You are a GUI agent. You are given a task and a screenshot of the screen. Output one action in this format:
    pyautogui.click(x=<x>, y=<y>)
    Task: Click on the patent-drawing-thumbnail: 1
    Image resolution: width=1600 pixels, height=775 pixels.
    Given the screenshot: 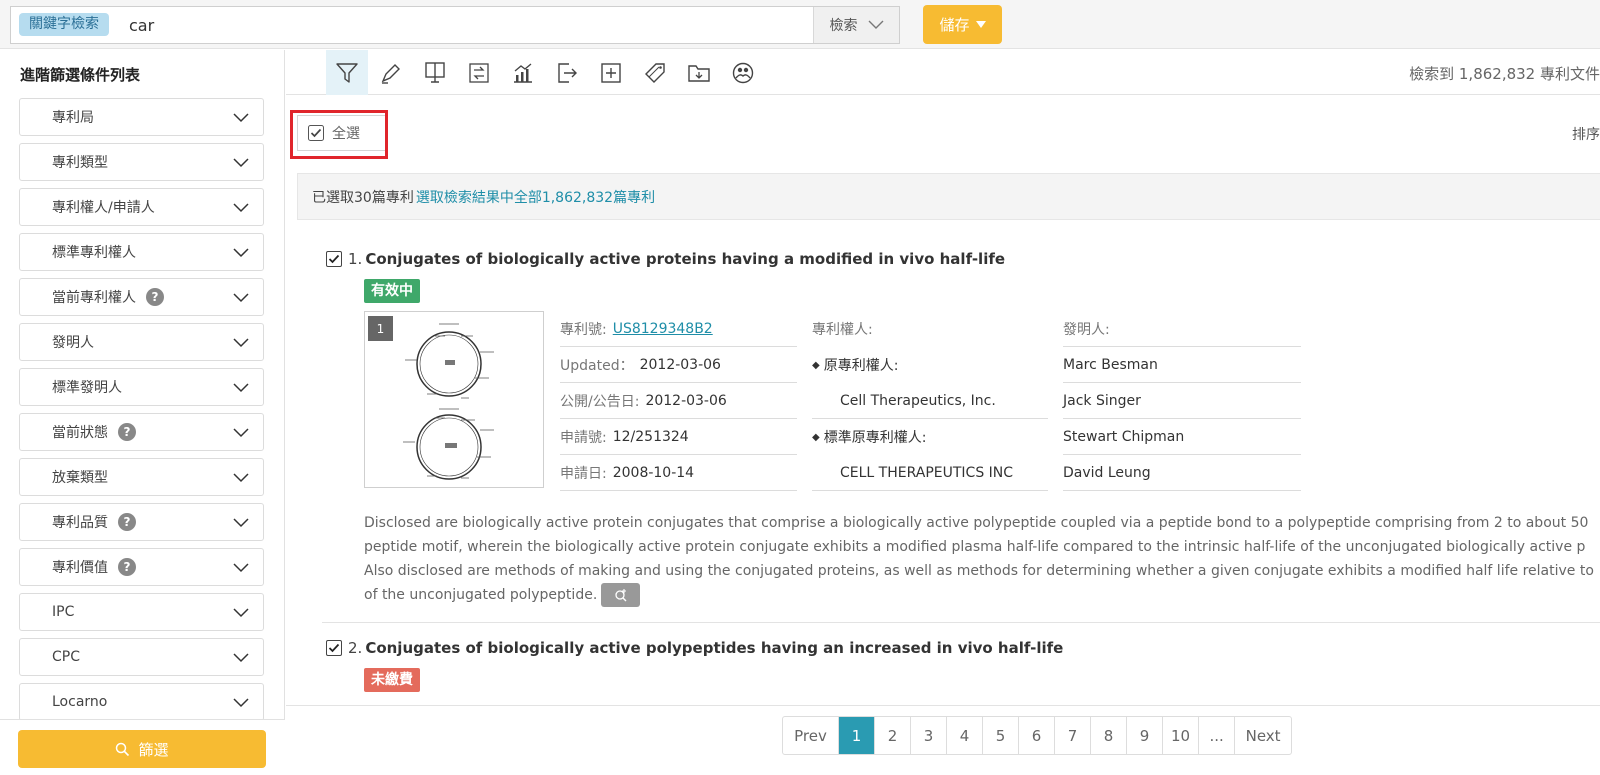 What is the action you would take?
    pyautogui.click(x=454, y=399)
    